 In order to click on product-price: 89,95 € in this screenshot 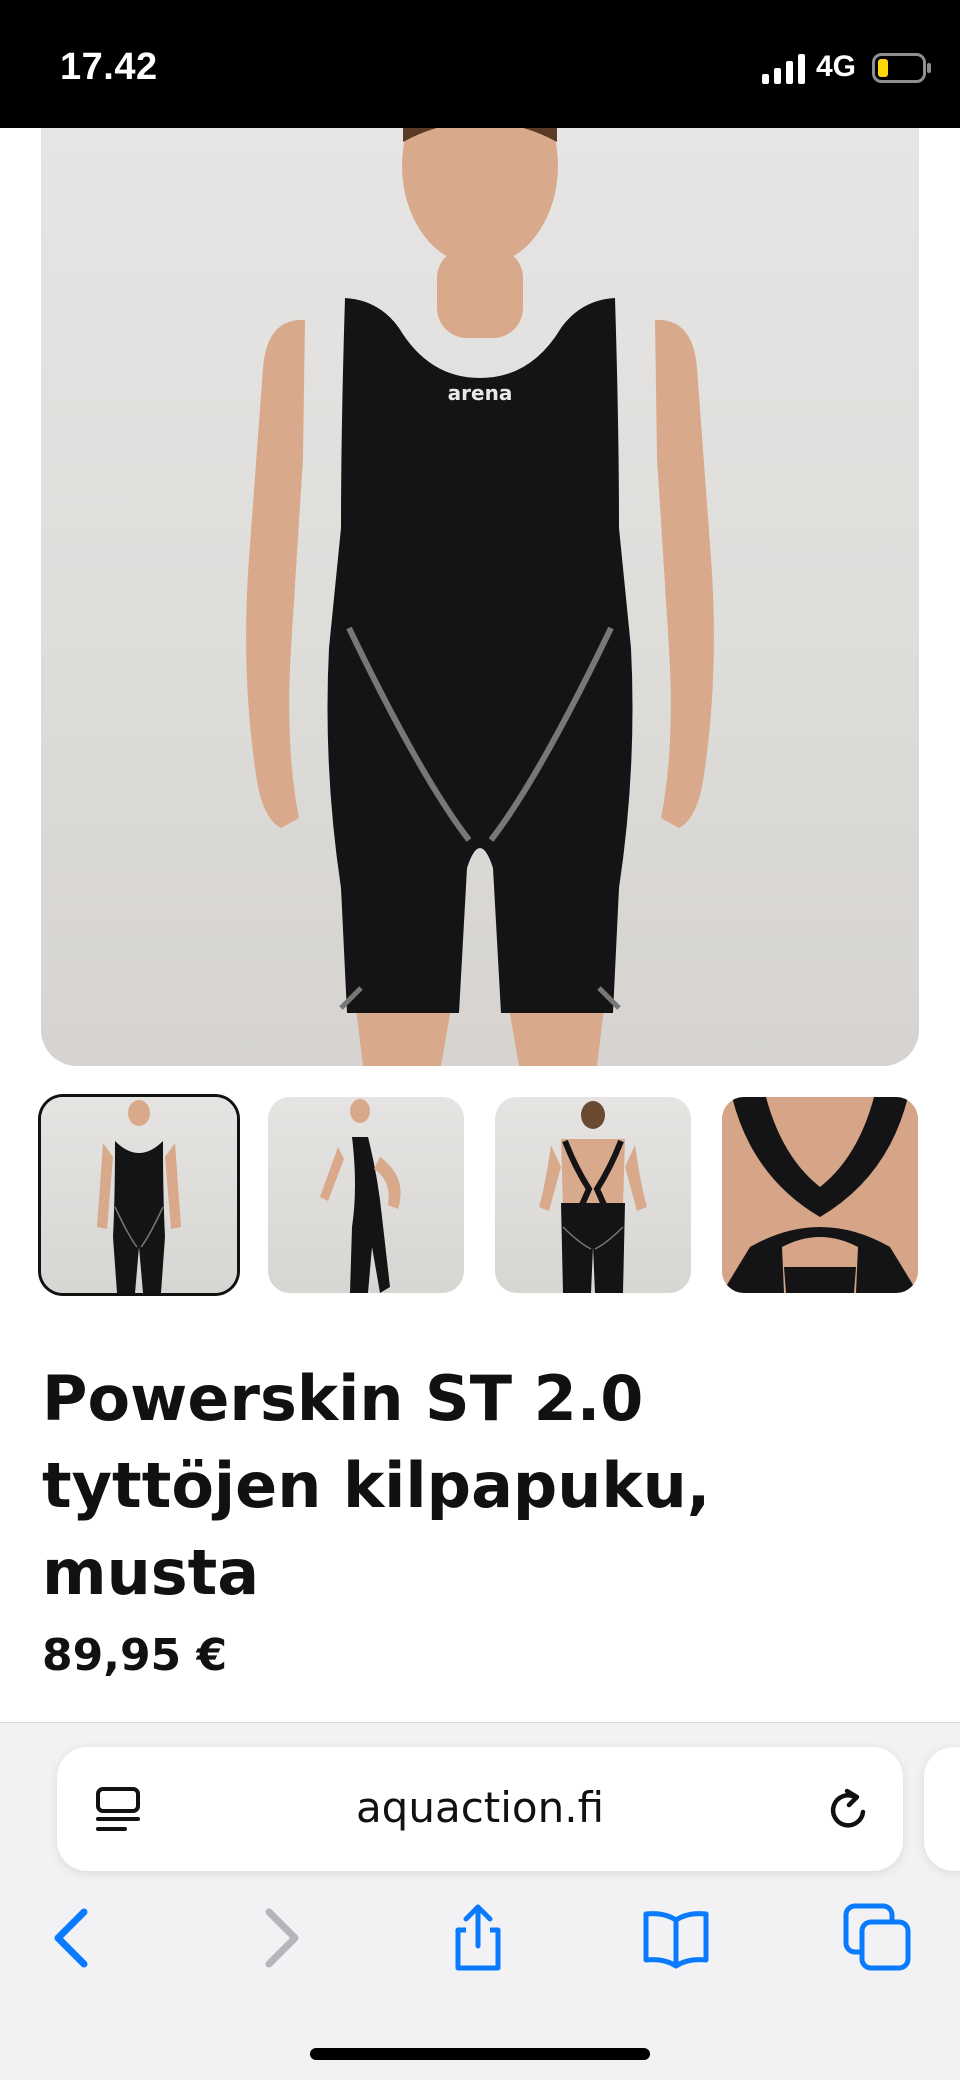, I will do `click(135, 1655)`.